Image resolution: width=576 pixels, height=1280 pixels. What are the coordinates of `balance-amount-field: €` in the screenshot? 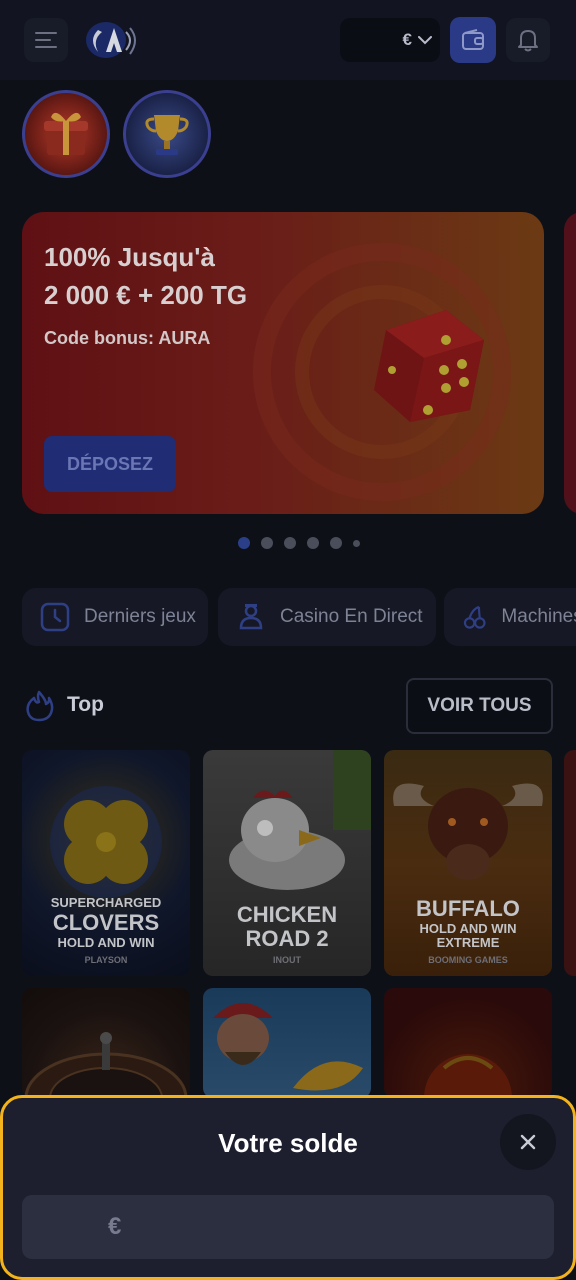 It's located at (288, 1227).